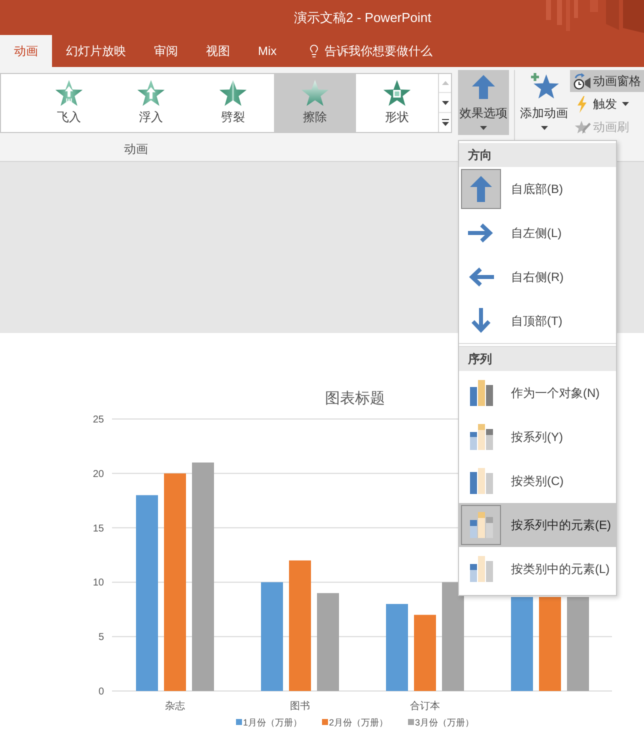 This screenshot has height=742, width=644. I want to click on menu-item: 自左侧(L), so click(537, 233).